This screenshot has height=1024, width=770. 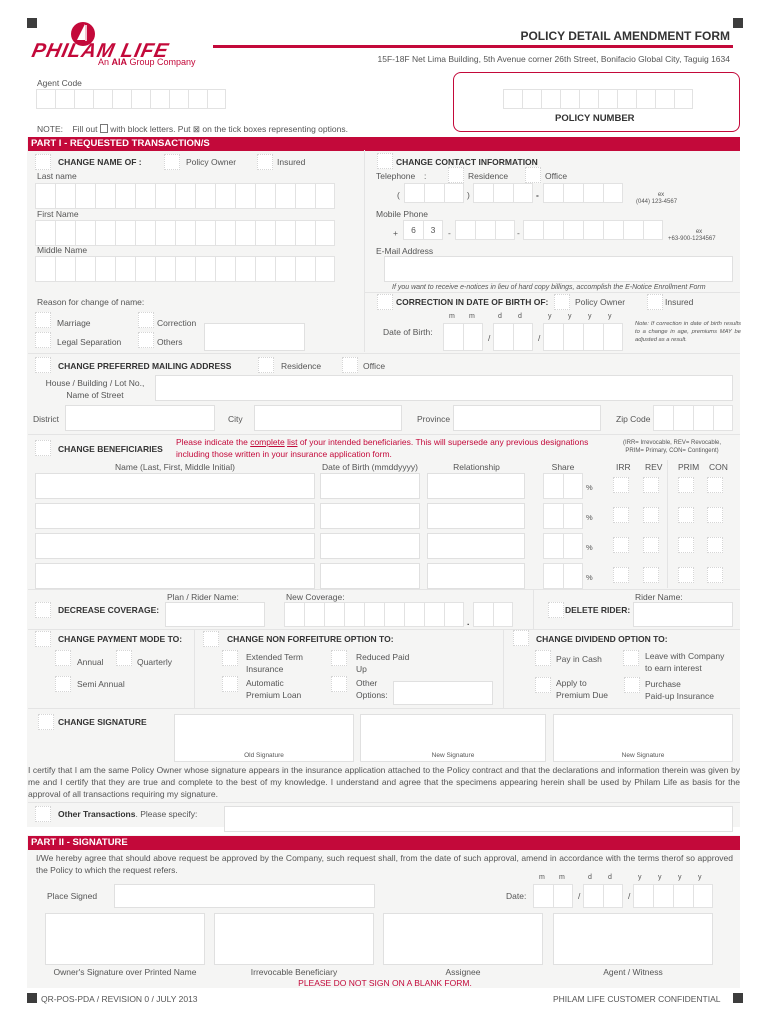 What do you see at coordinates (43, 320) in the screenshot?
I see `reason-marriage-checkbox` at bounding box center [43, 320].